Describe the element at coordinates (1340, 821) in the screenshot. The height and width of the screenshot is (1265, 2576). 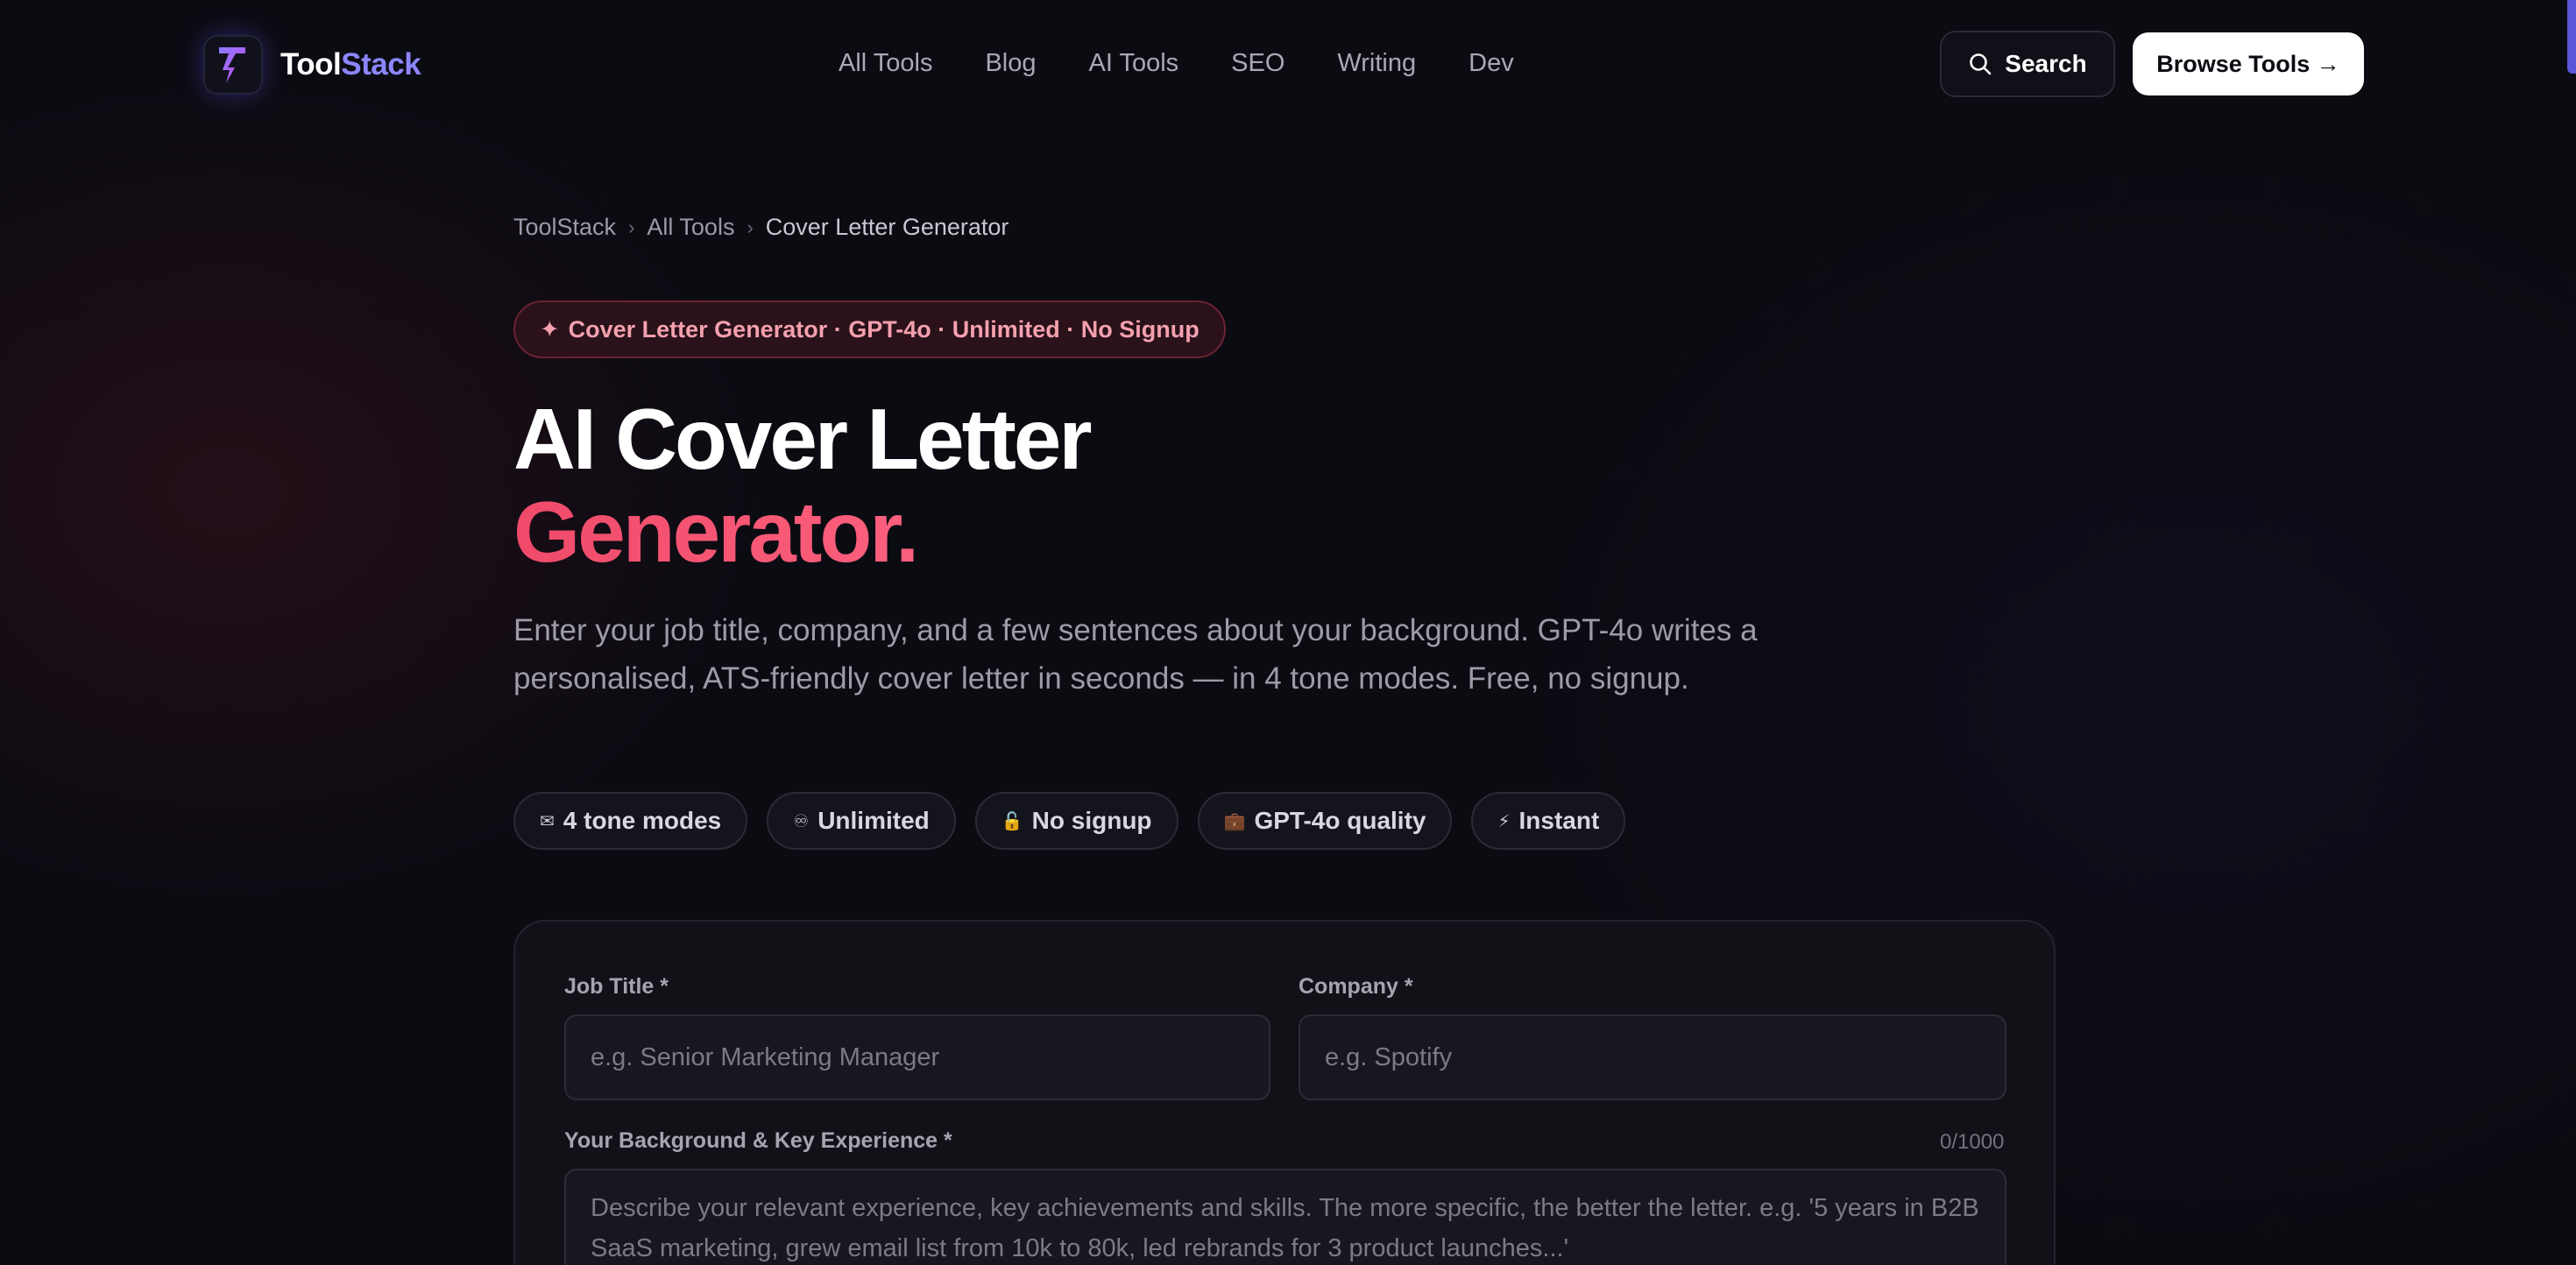
I see `chip-label: GPT-4o quality` at that location.